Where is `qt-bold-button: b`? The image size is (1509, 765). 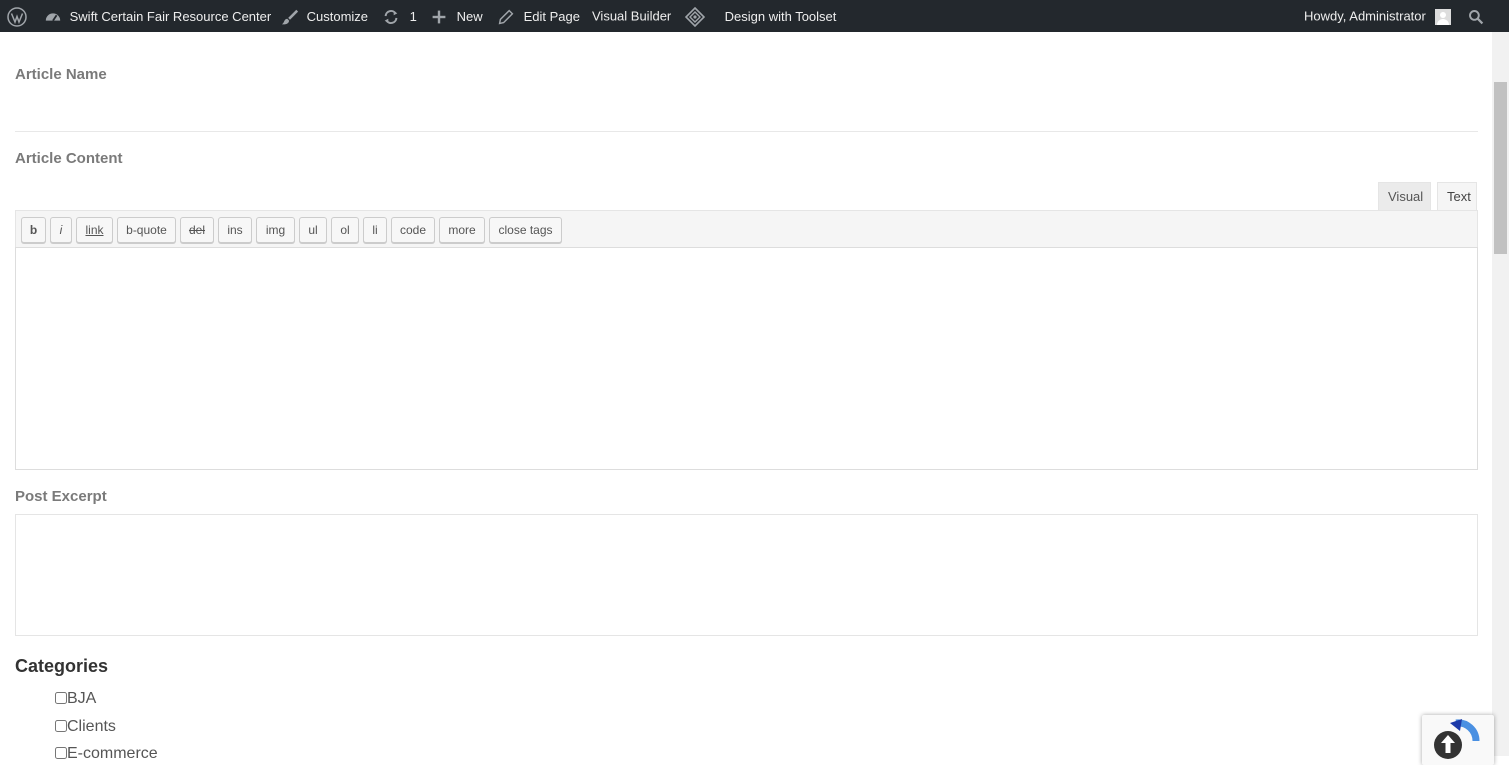
qt-bold-button: b is located at coordinates (33, 230).